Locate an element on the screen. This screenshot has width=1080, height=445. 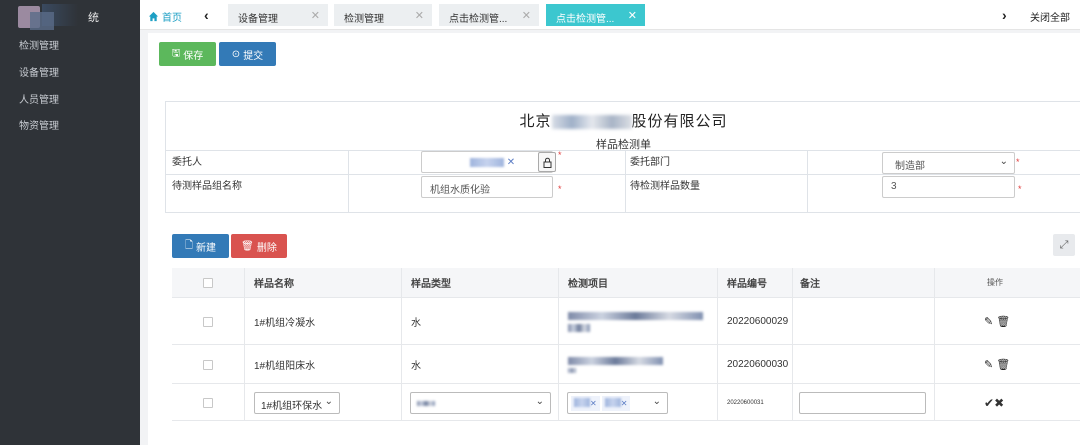
sample-code: 20220600029 is located at coordinates (758, 321).